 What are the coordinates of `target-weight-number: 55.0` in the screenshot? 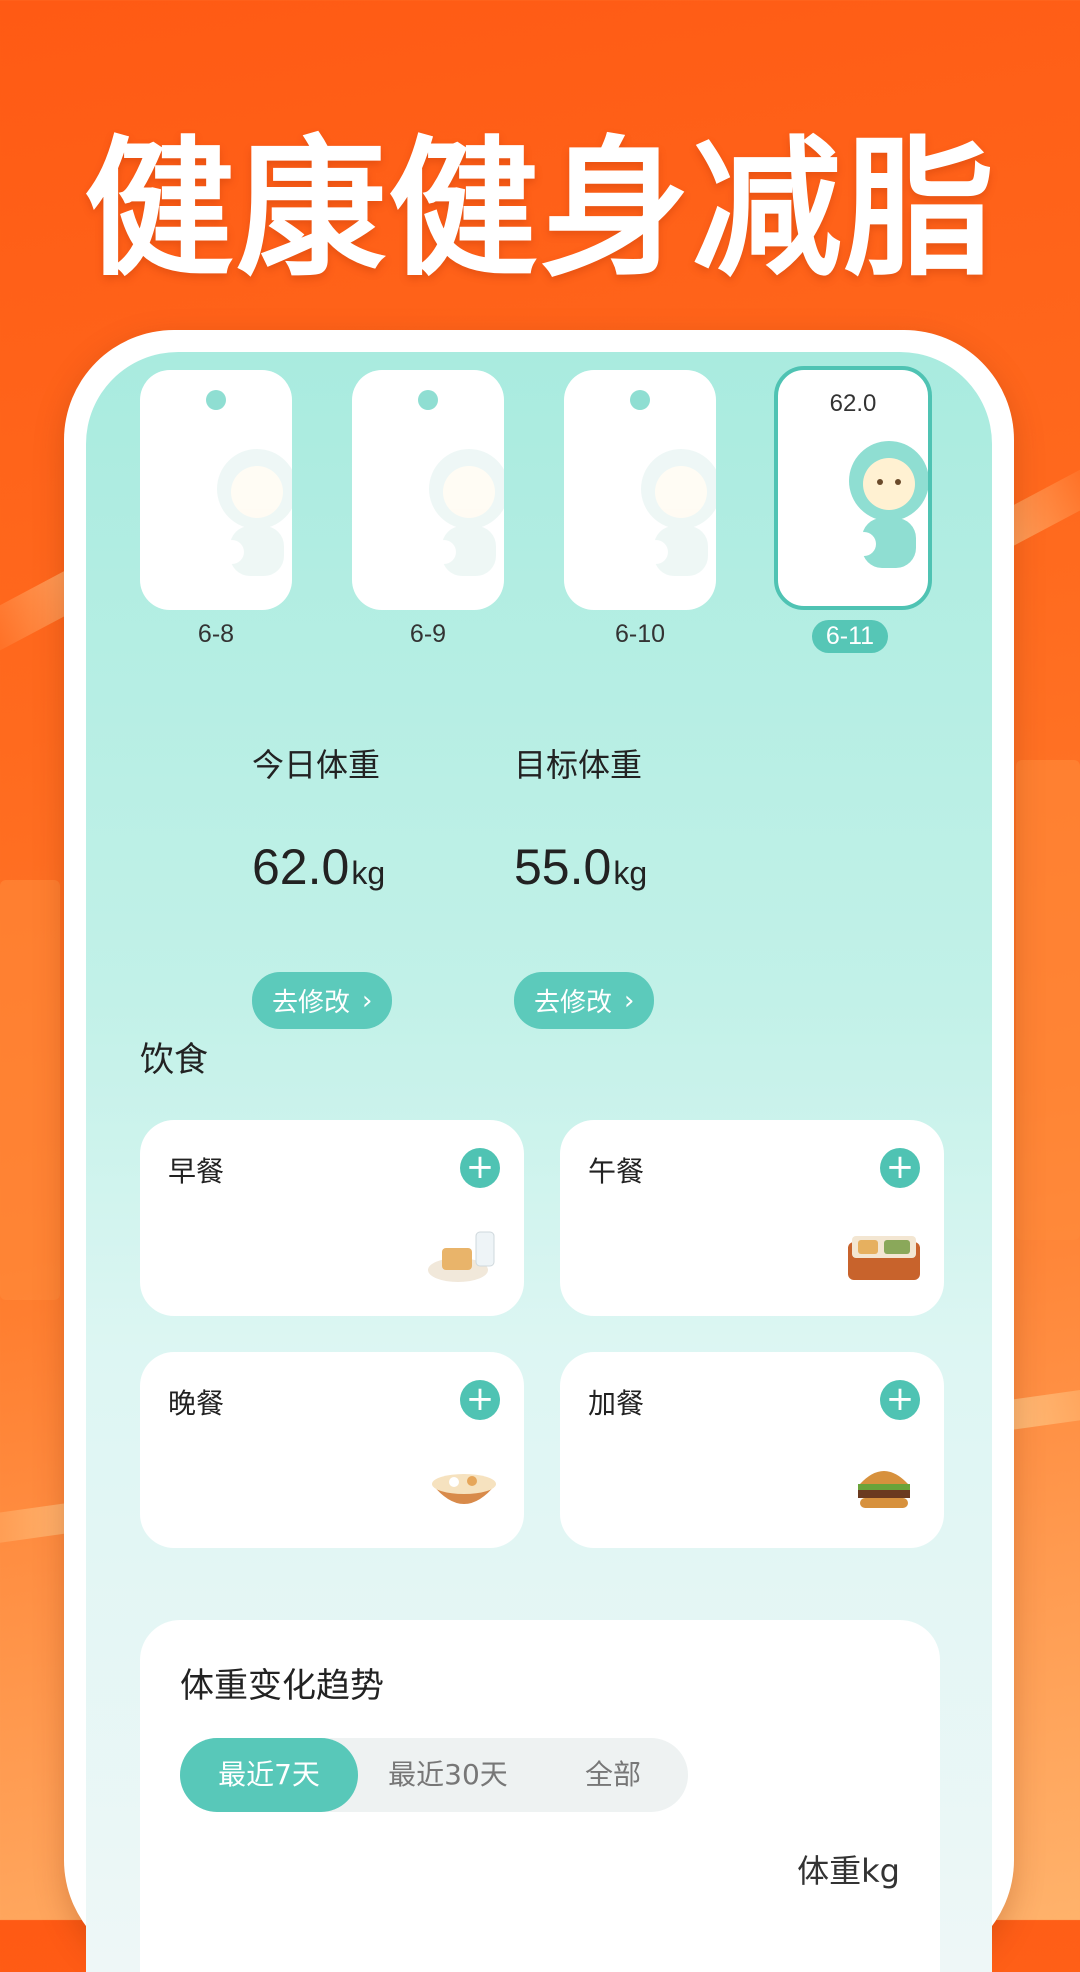 It's located at (563, 867).